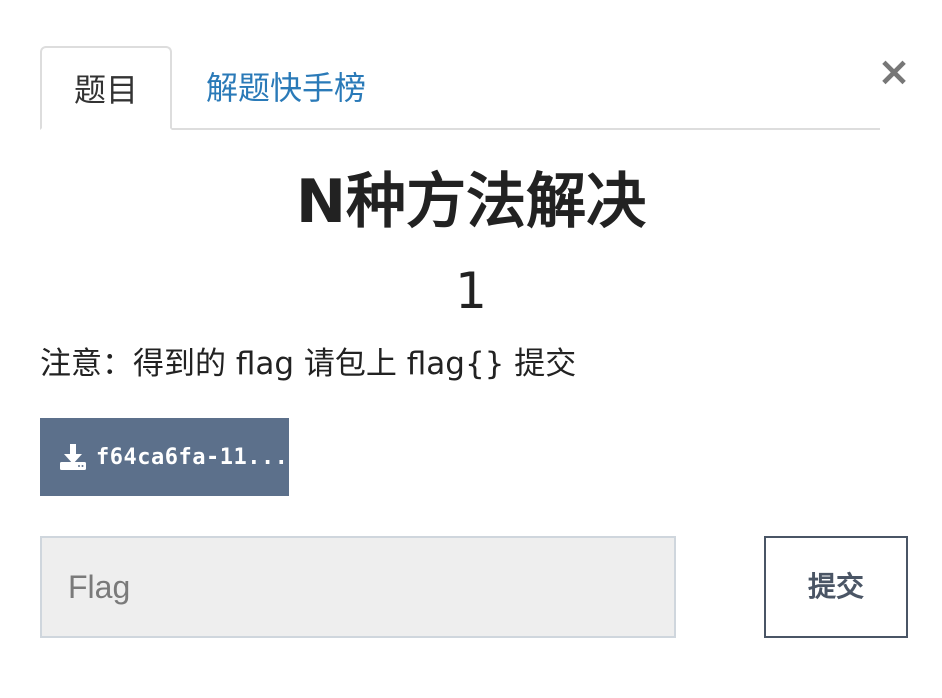  What do you see at coordinates (358, 587) in the screenshot?
I see `flag-input` at bounding box center [358, 587].